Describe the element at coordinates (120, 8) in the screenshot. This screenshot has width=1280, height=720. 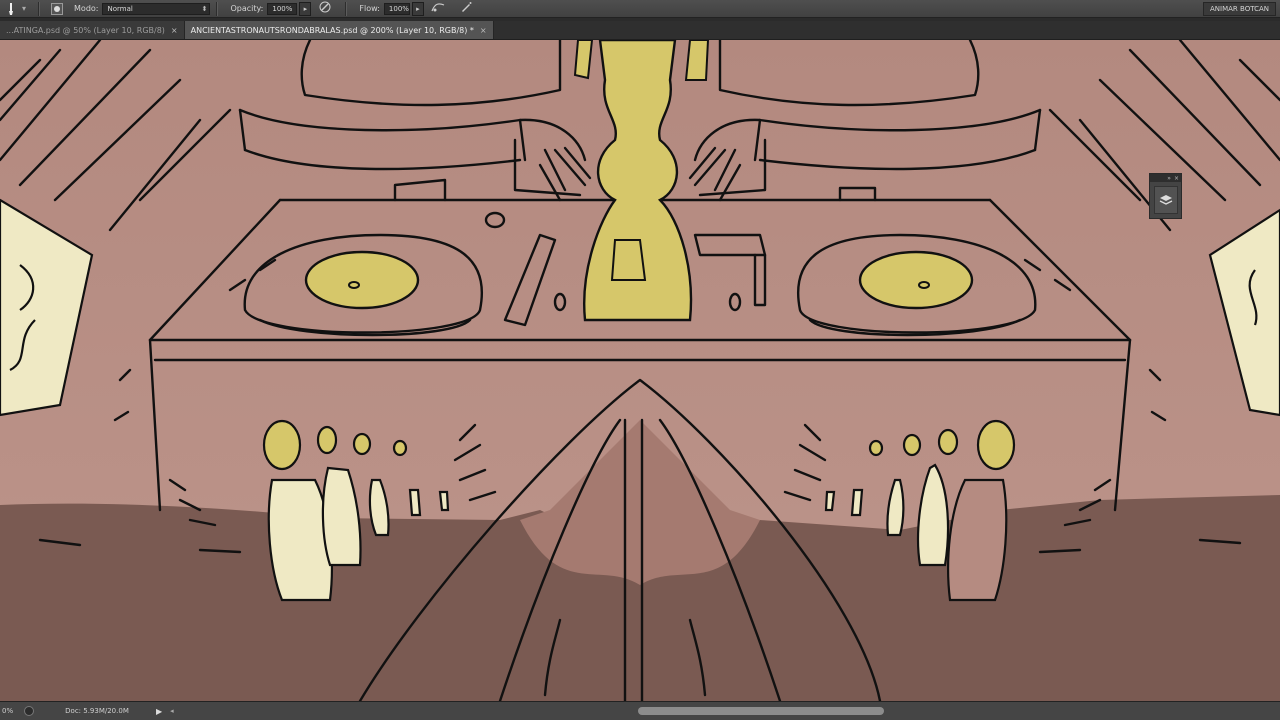
I see `mode-value: Normal` at that location.